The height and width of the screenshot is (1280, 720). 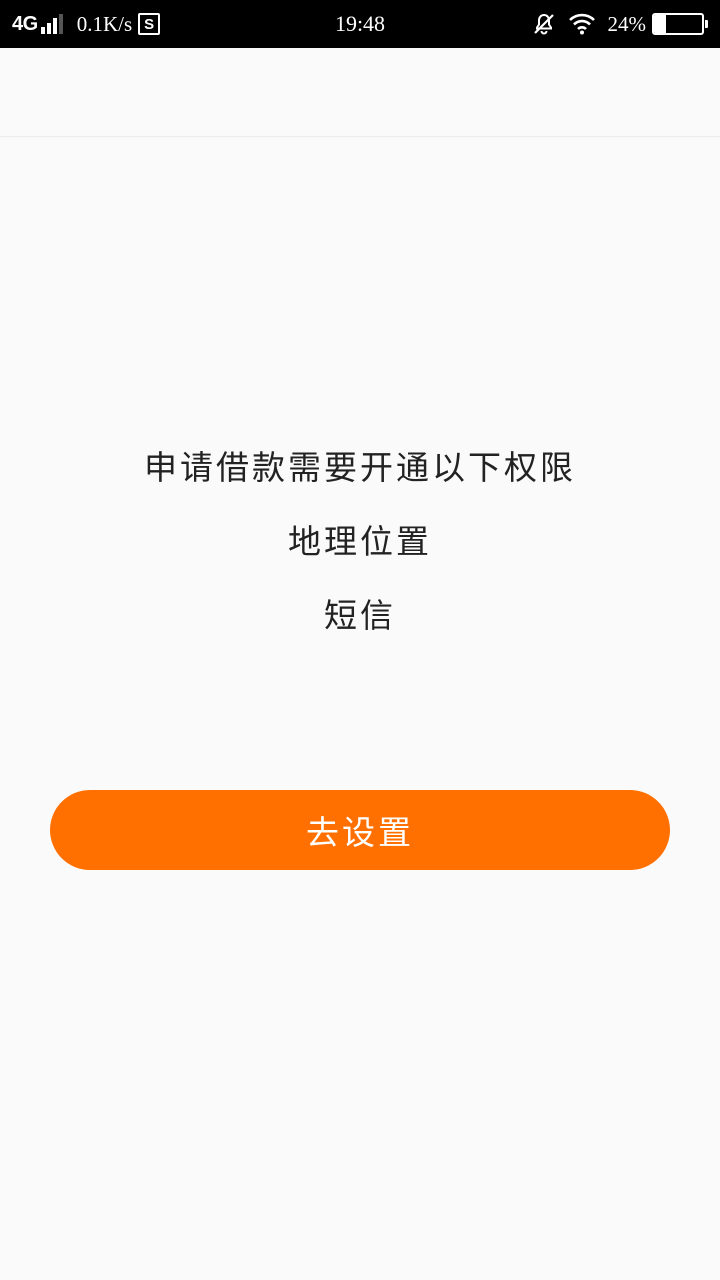 I want to click on go-settings-button: 去设置, so click(x=360, y=830).